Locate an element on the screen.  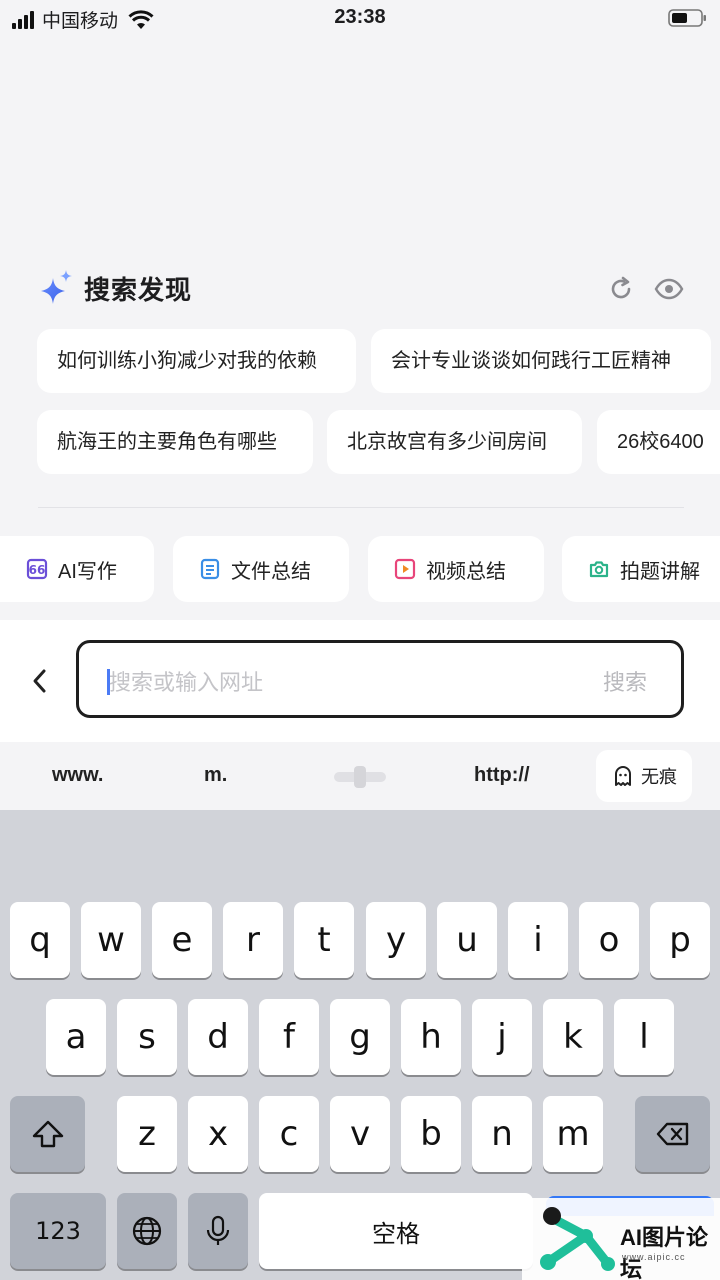
key-x: x is located at coordinates (218, 1134).